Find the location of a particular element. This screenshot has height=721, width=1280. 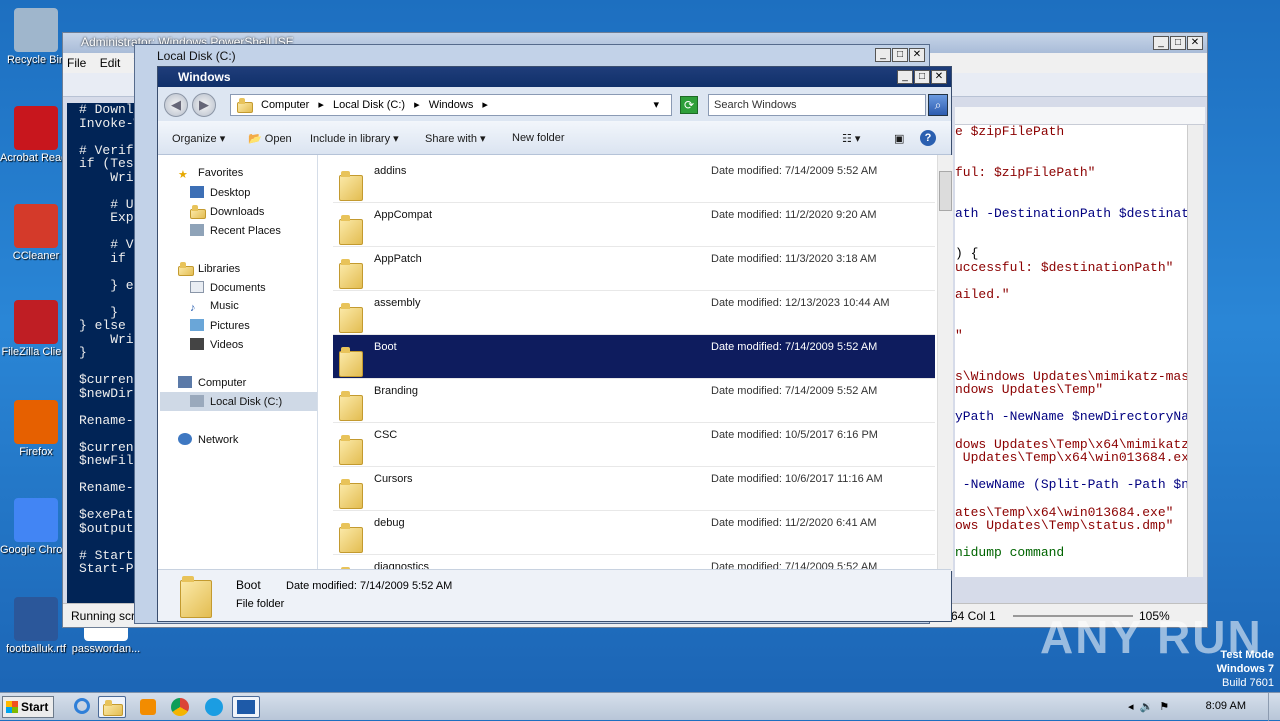

file-name: Boot is located at coordinates (385, 347).